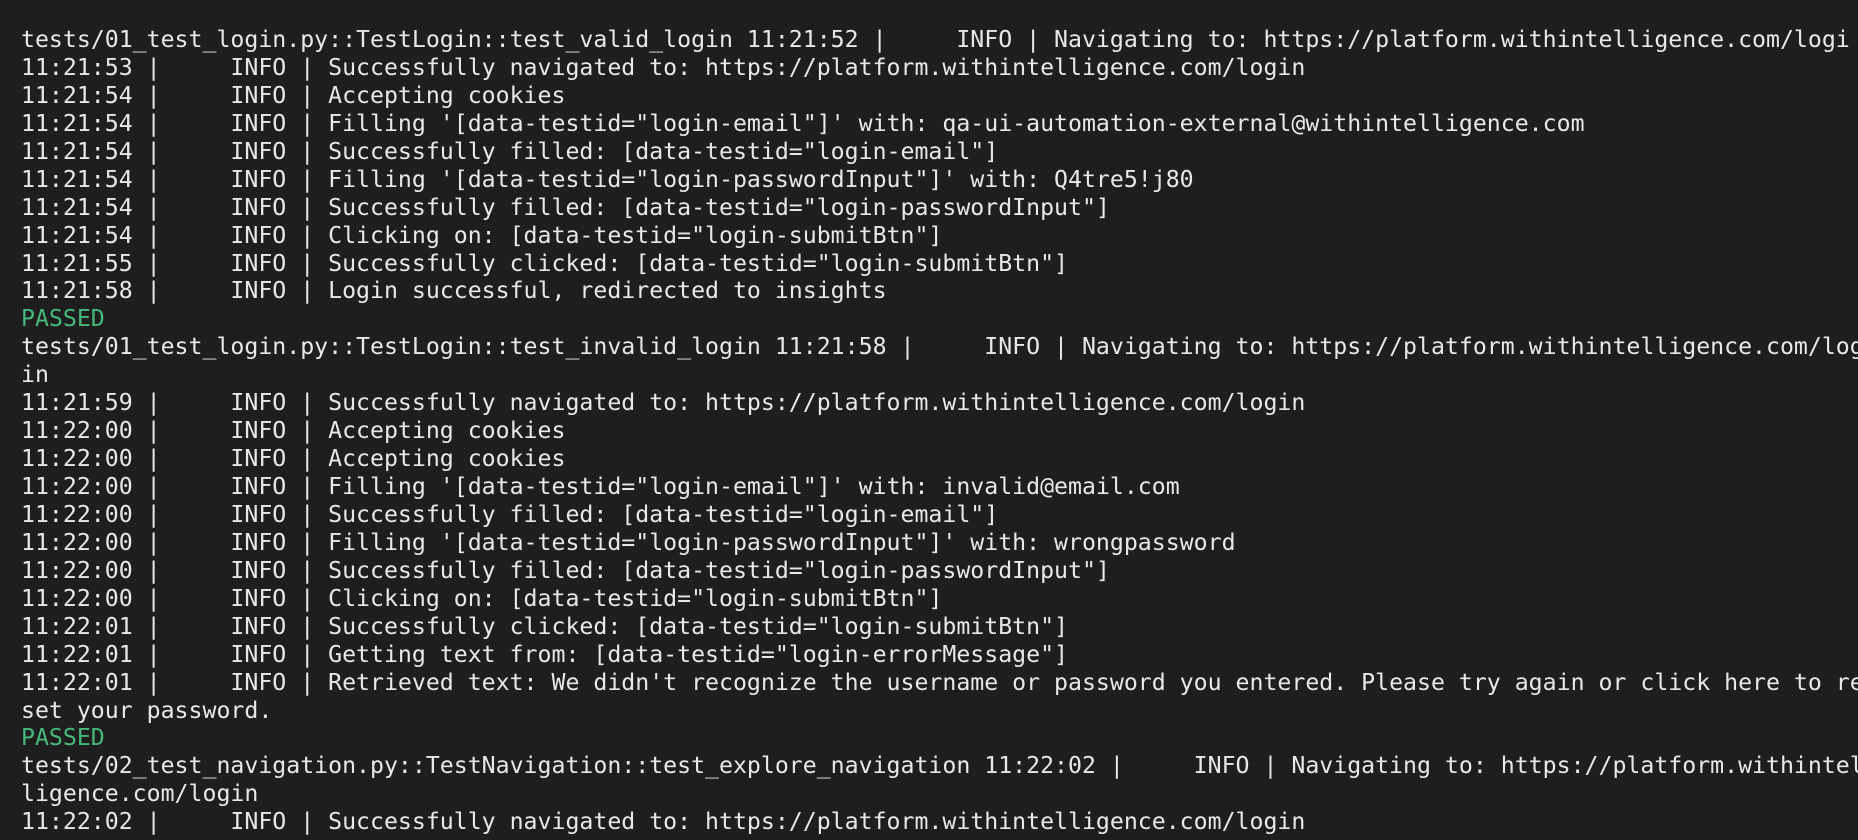  What do you see at coordinates (147, 710) in the screenshot?
I see `log-line-wrap: set your password.` at bounding box center [147, 710].